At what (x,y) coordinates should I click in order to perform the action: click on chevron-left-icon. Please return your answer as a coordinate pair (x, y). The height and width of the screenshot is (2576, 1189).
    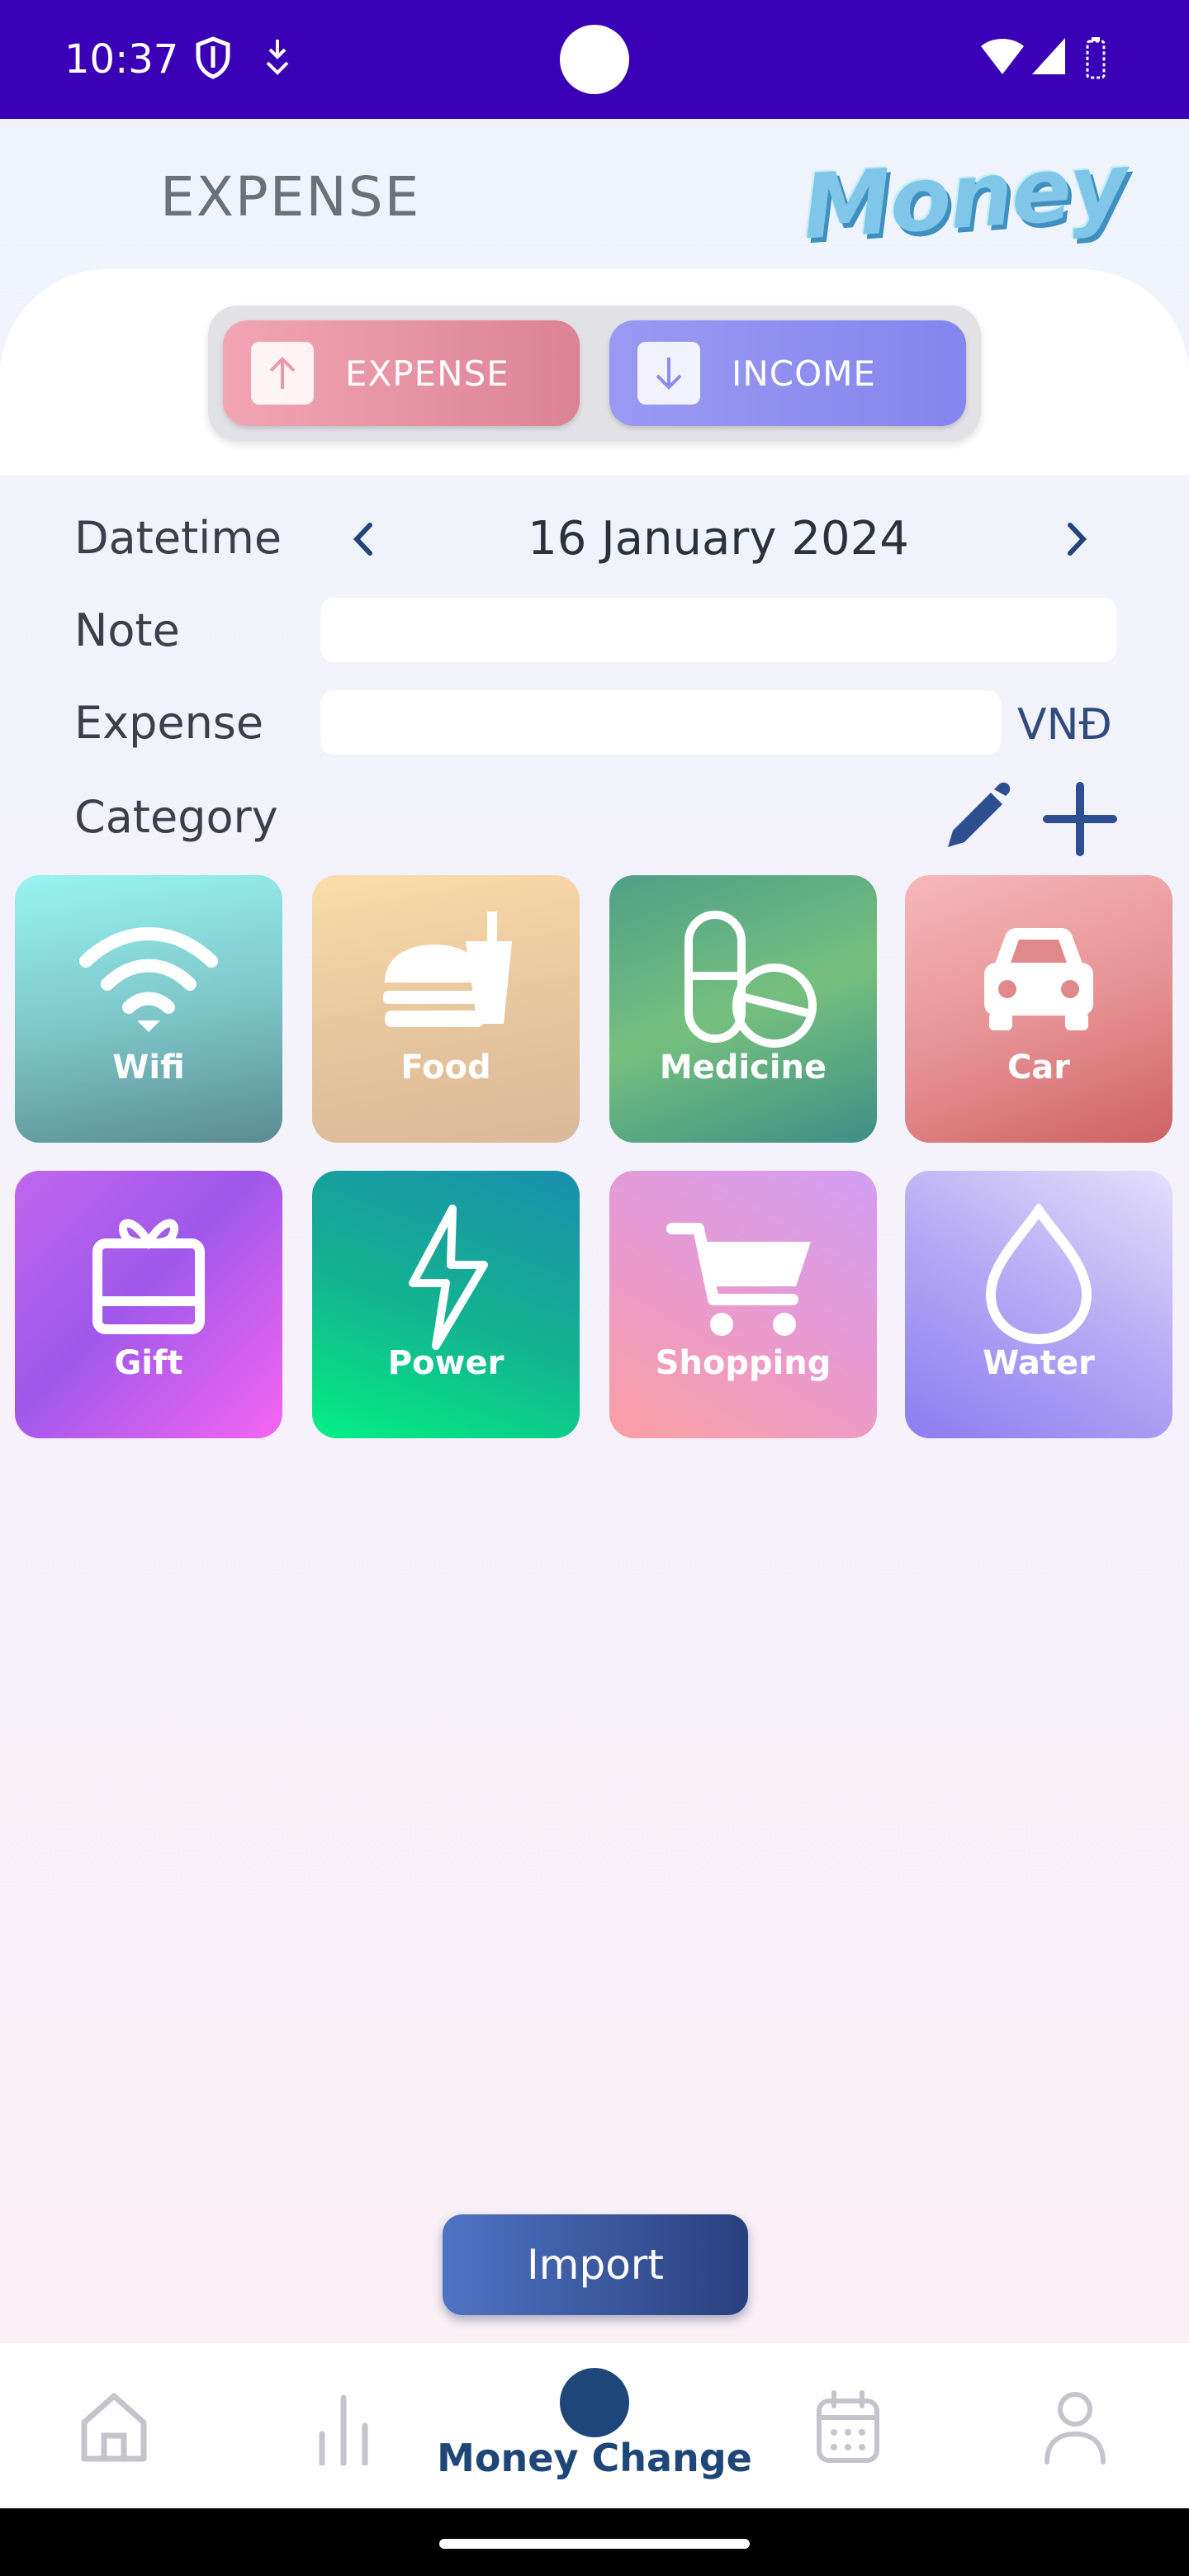
    Looking at the image, I should click on (363, 539).